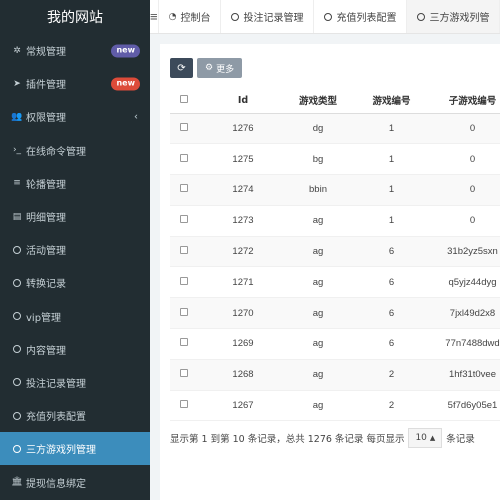 The width and height of the screenshot is (500, 500). I want to click on col-header-id: Id, so click(243, 101).